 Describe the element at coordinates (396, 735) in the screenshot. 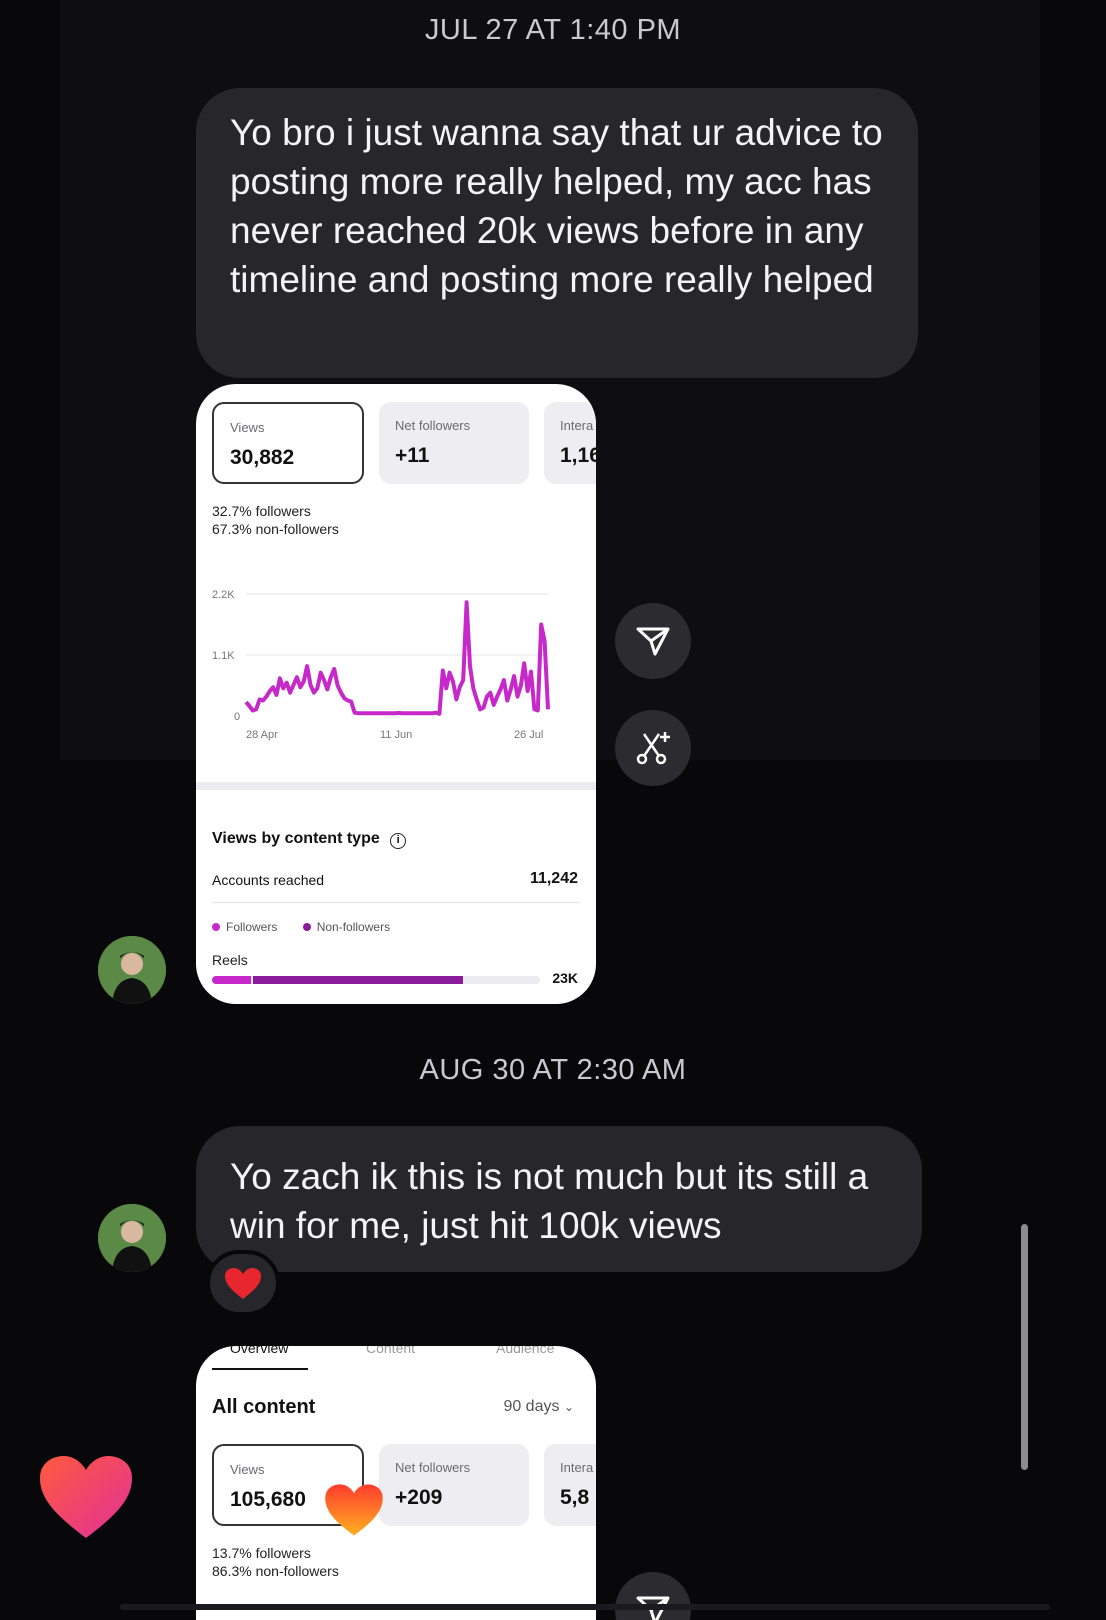

I see `x-tick-label: 11 Jun` at that location.